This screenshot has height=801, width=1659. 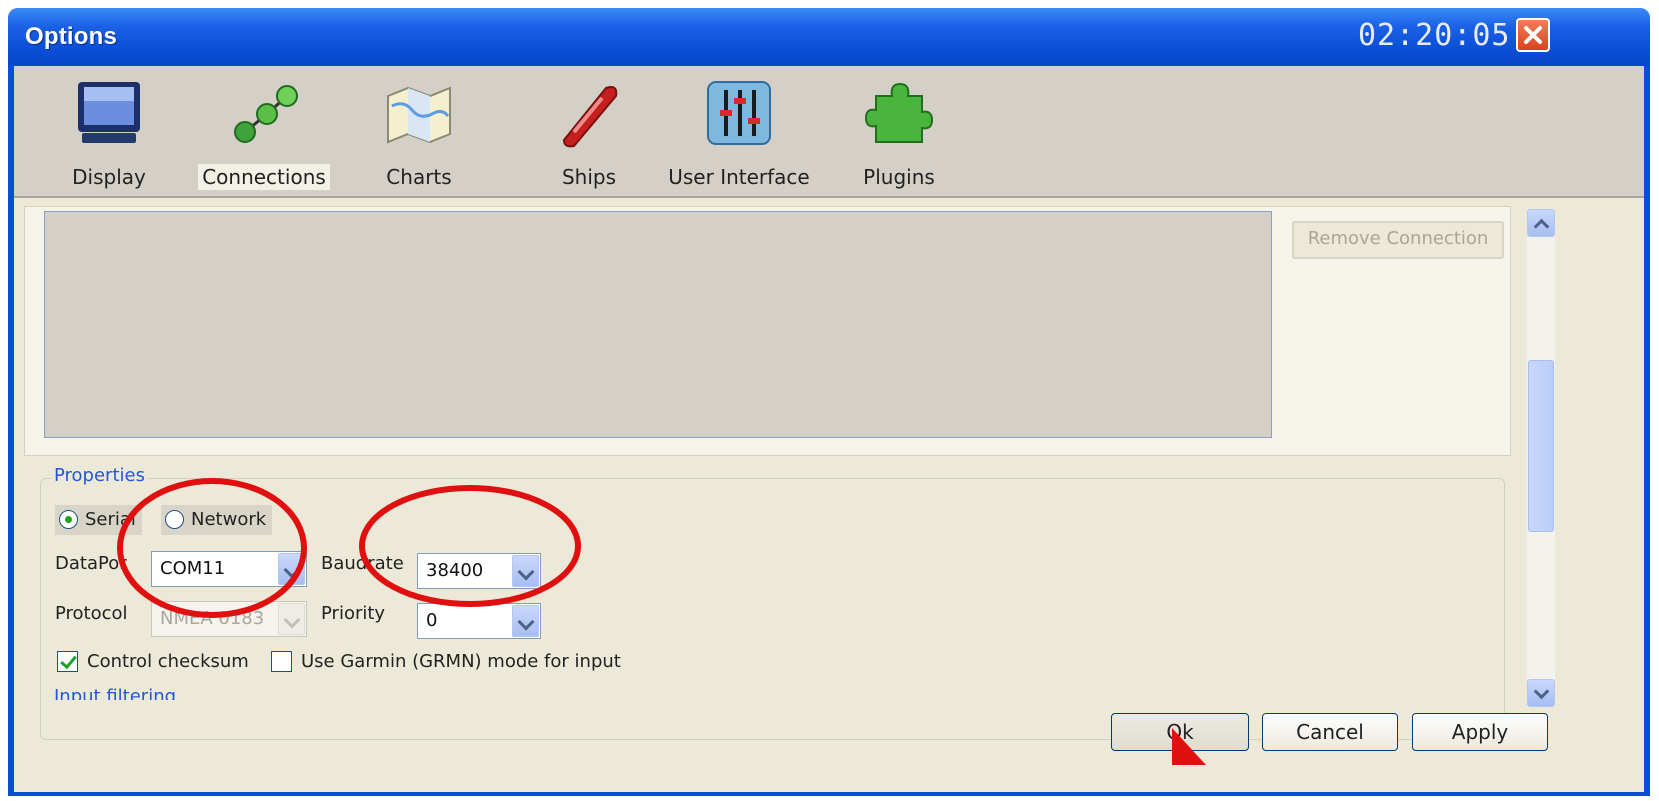 What do you see at coordinates (266, 114) in the screenshot?
I see `connections-icon` at bounding box center [266, 114].